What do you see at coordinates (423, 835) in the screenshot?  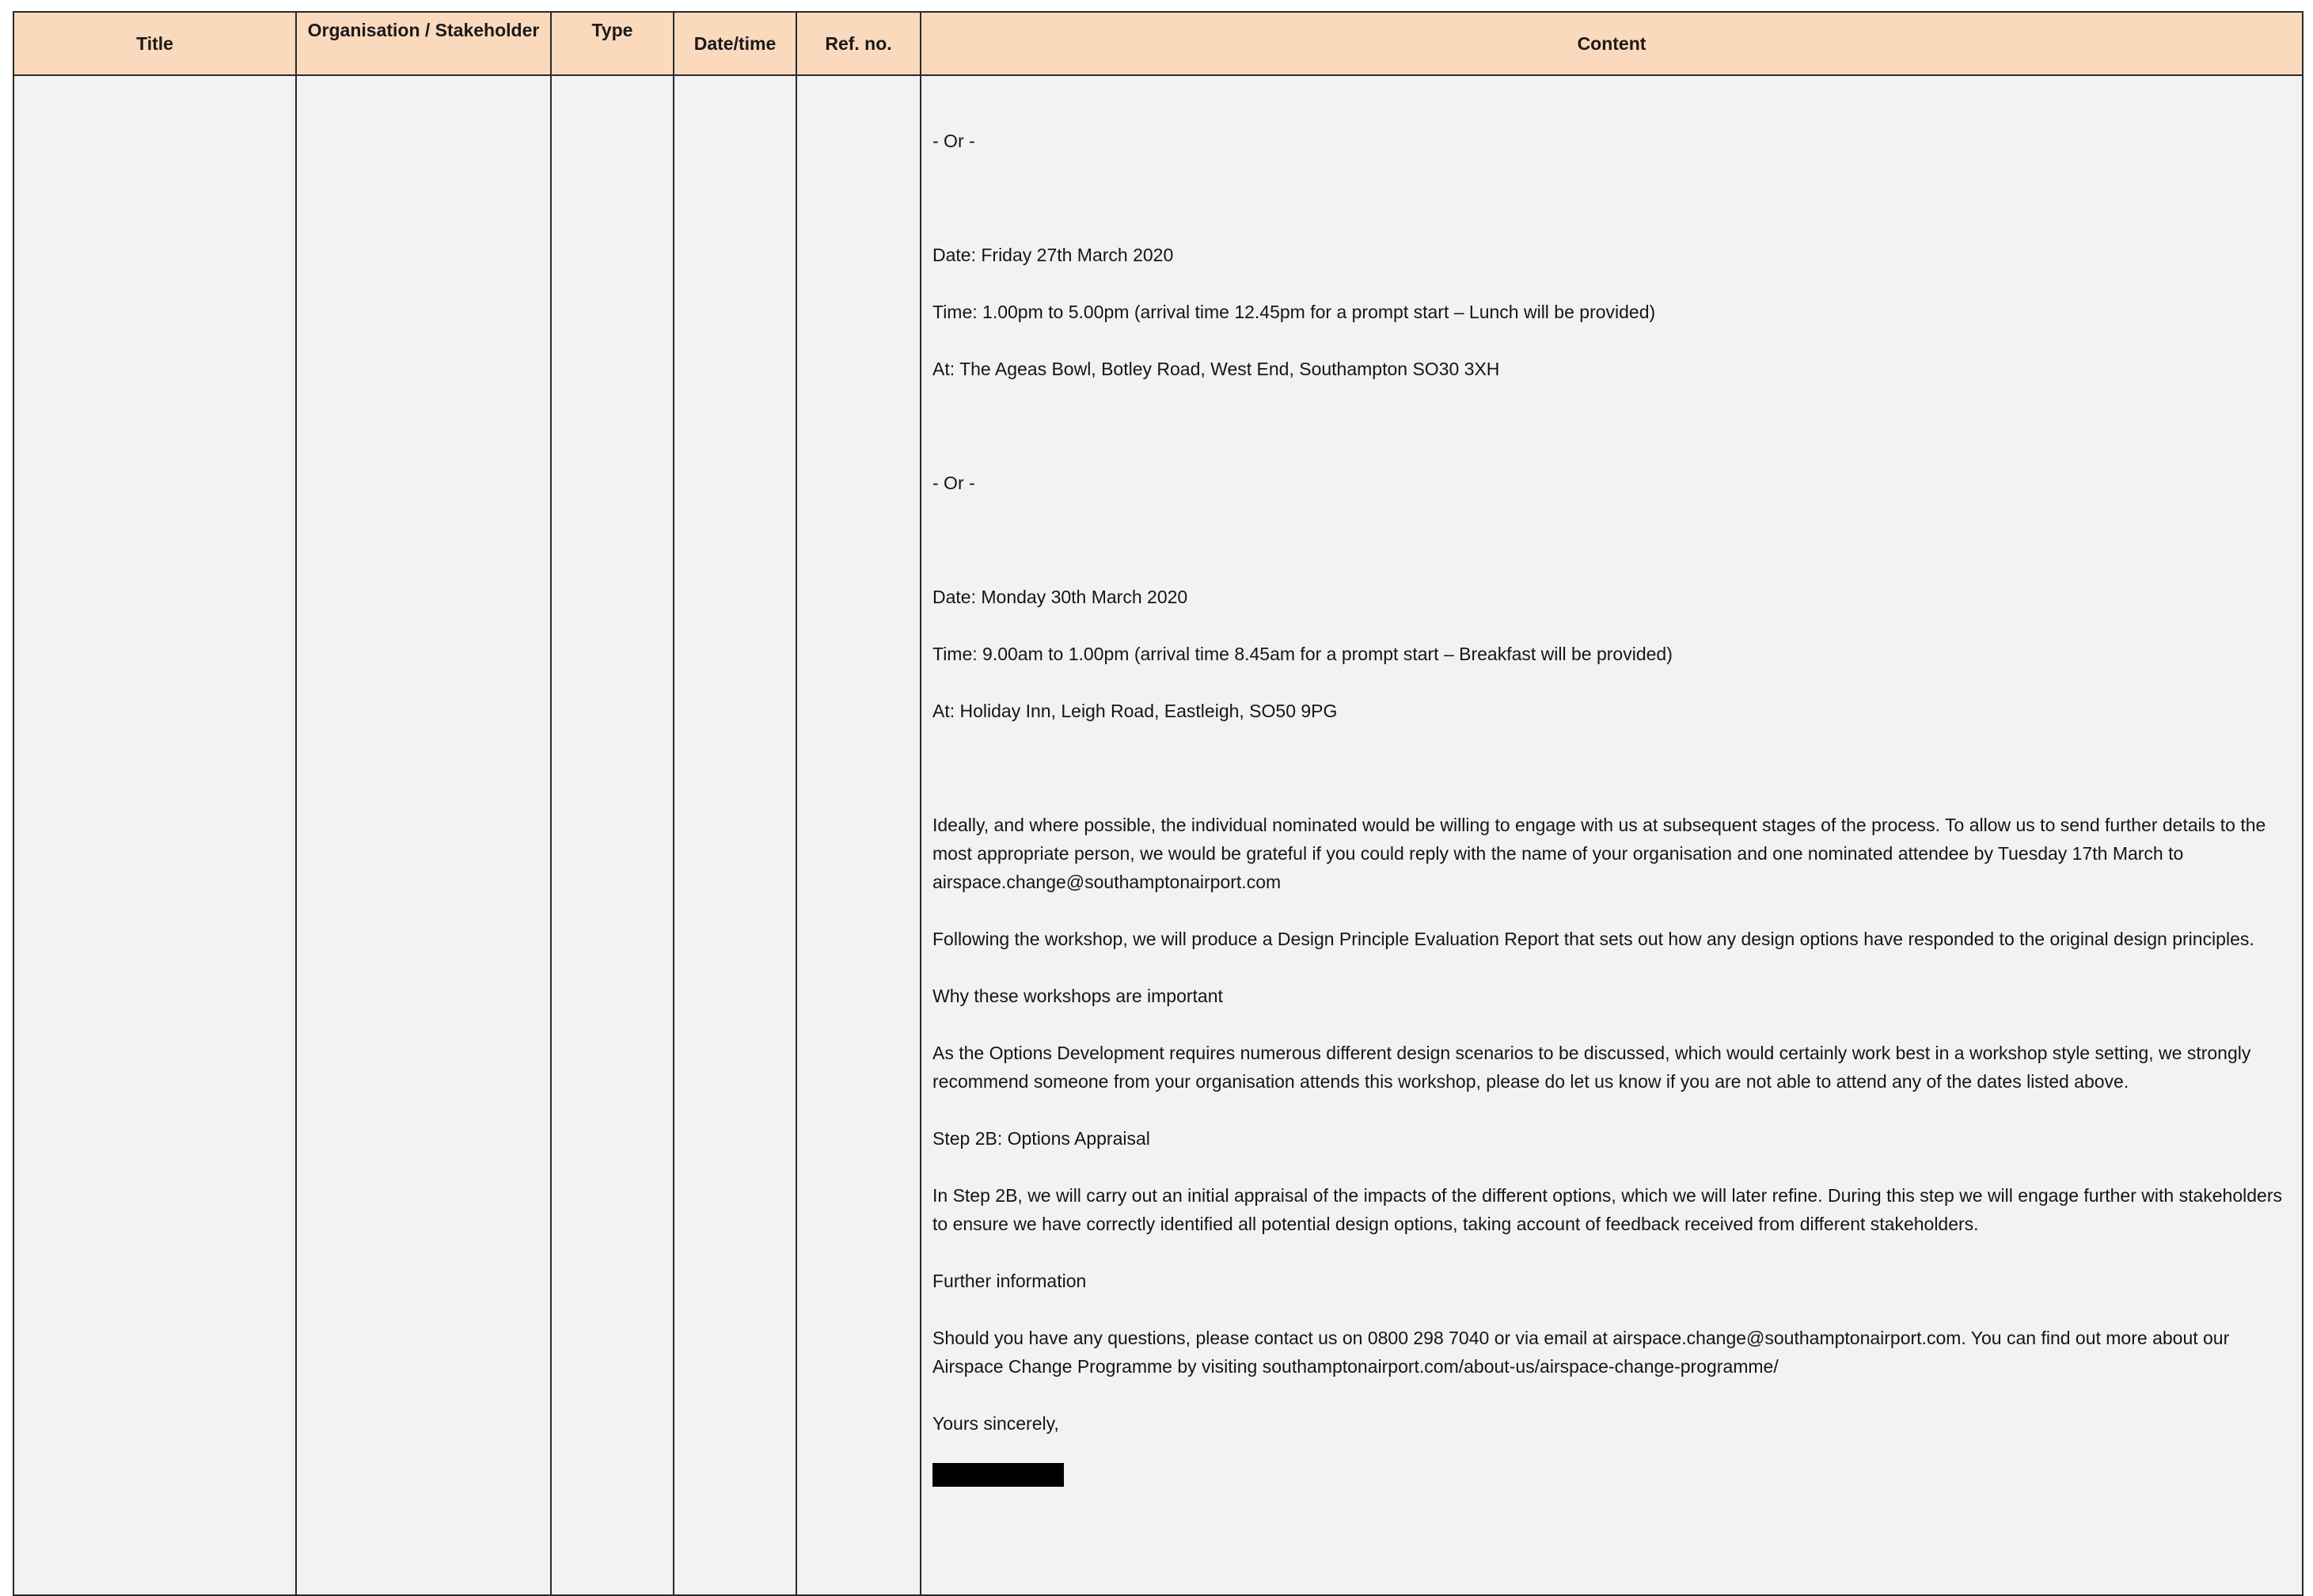 I see `cell-organisation` at bounding box center [423, 835].